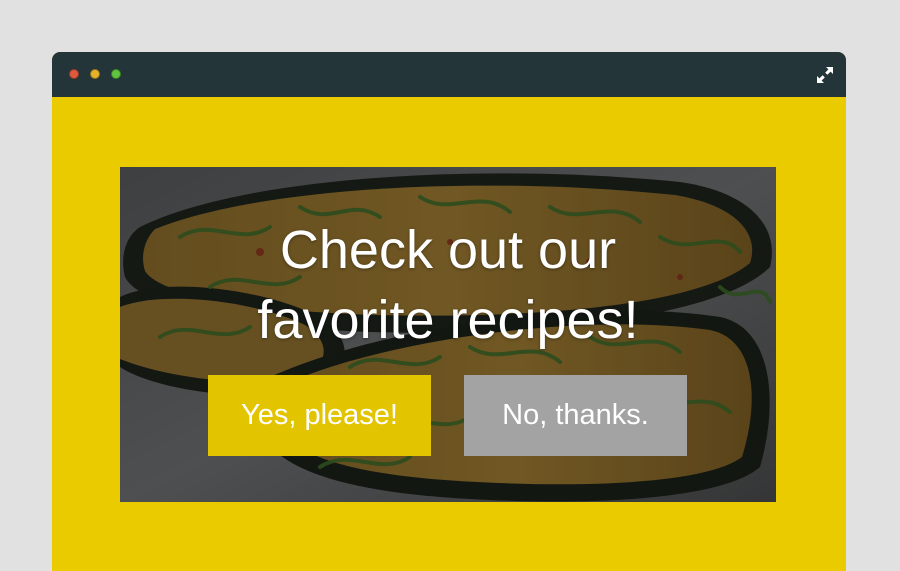  Describe the element at coordinates (448, 320) in the screenshot. I see `popup-title-line-2: favorite recipes!` at that location.